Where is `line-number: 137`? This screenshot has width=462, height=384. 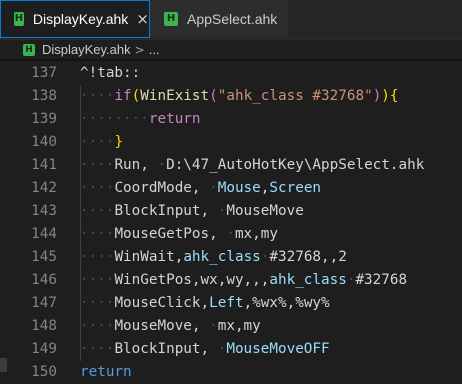 line-number: 137 is located at coordinates (44, 73).